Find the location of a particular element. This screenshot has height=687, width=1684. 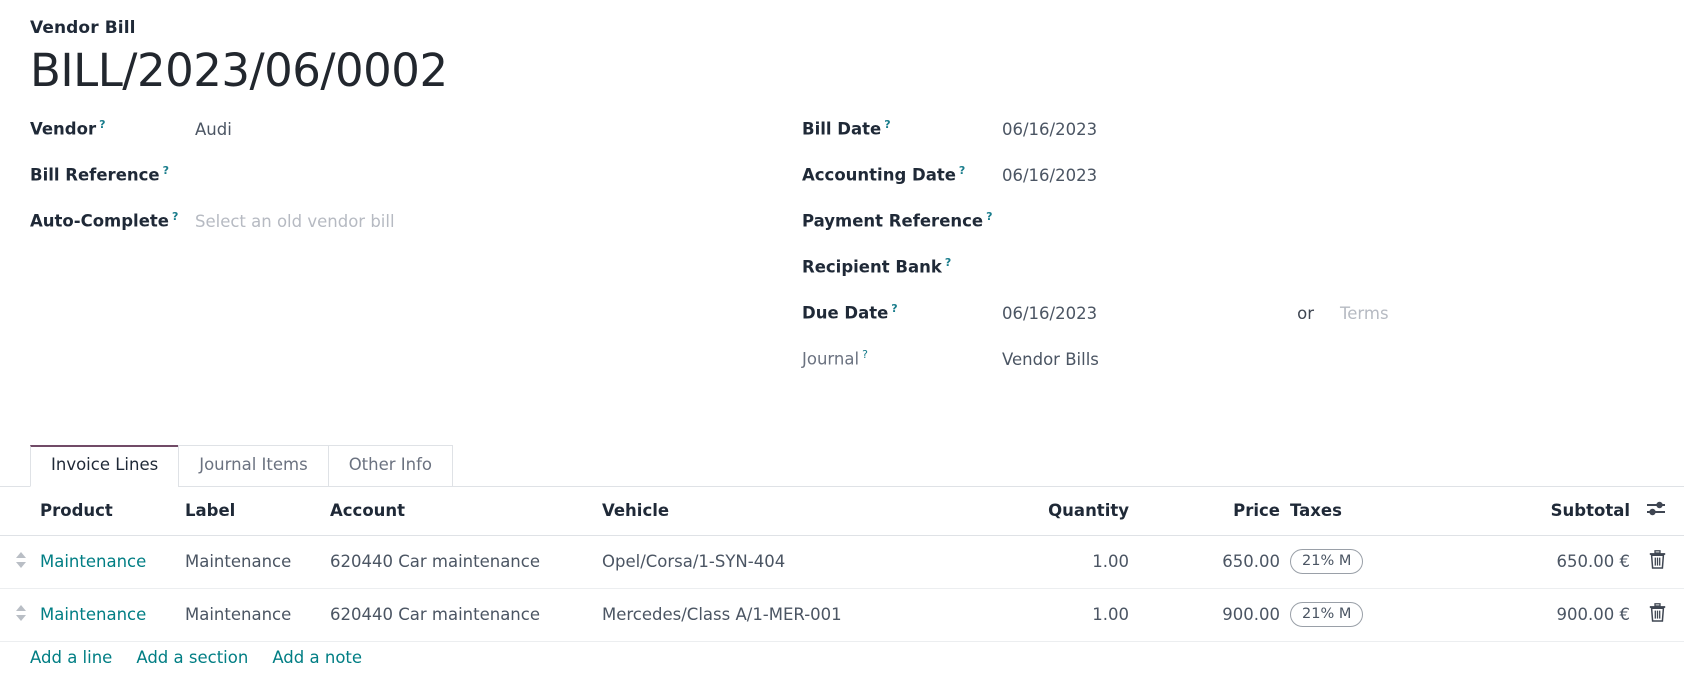

auto-complete-label-text: Auto-Complete is located at coordinates (99, 221).